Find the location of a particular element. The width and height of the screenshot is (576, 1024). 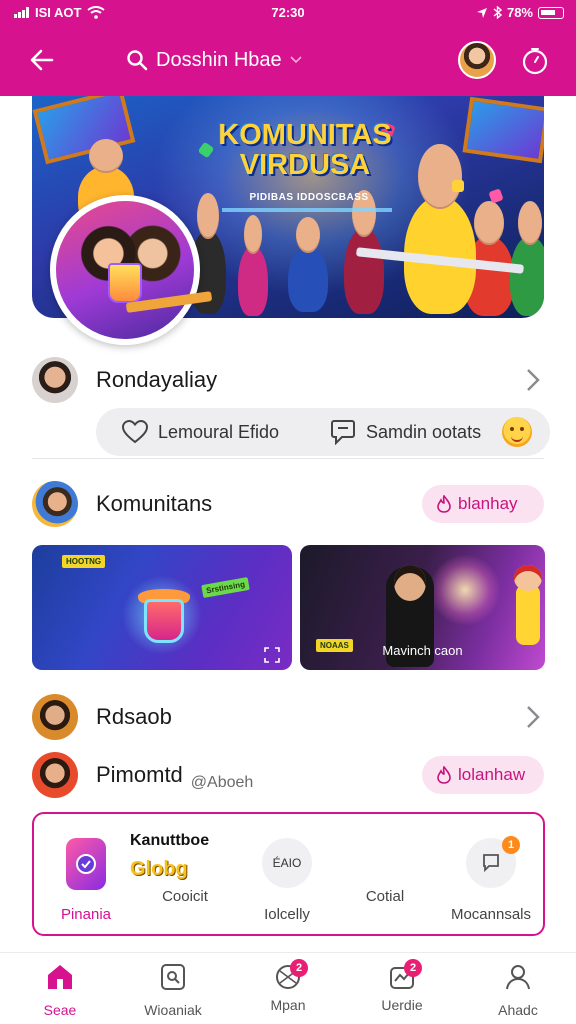

nav-tab-activity: 2 Uerdie is located at coordinates (402, 986).